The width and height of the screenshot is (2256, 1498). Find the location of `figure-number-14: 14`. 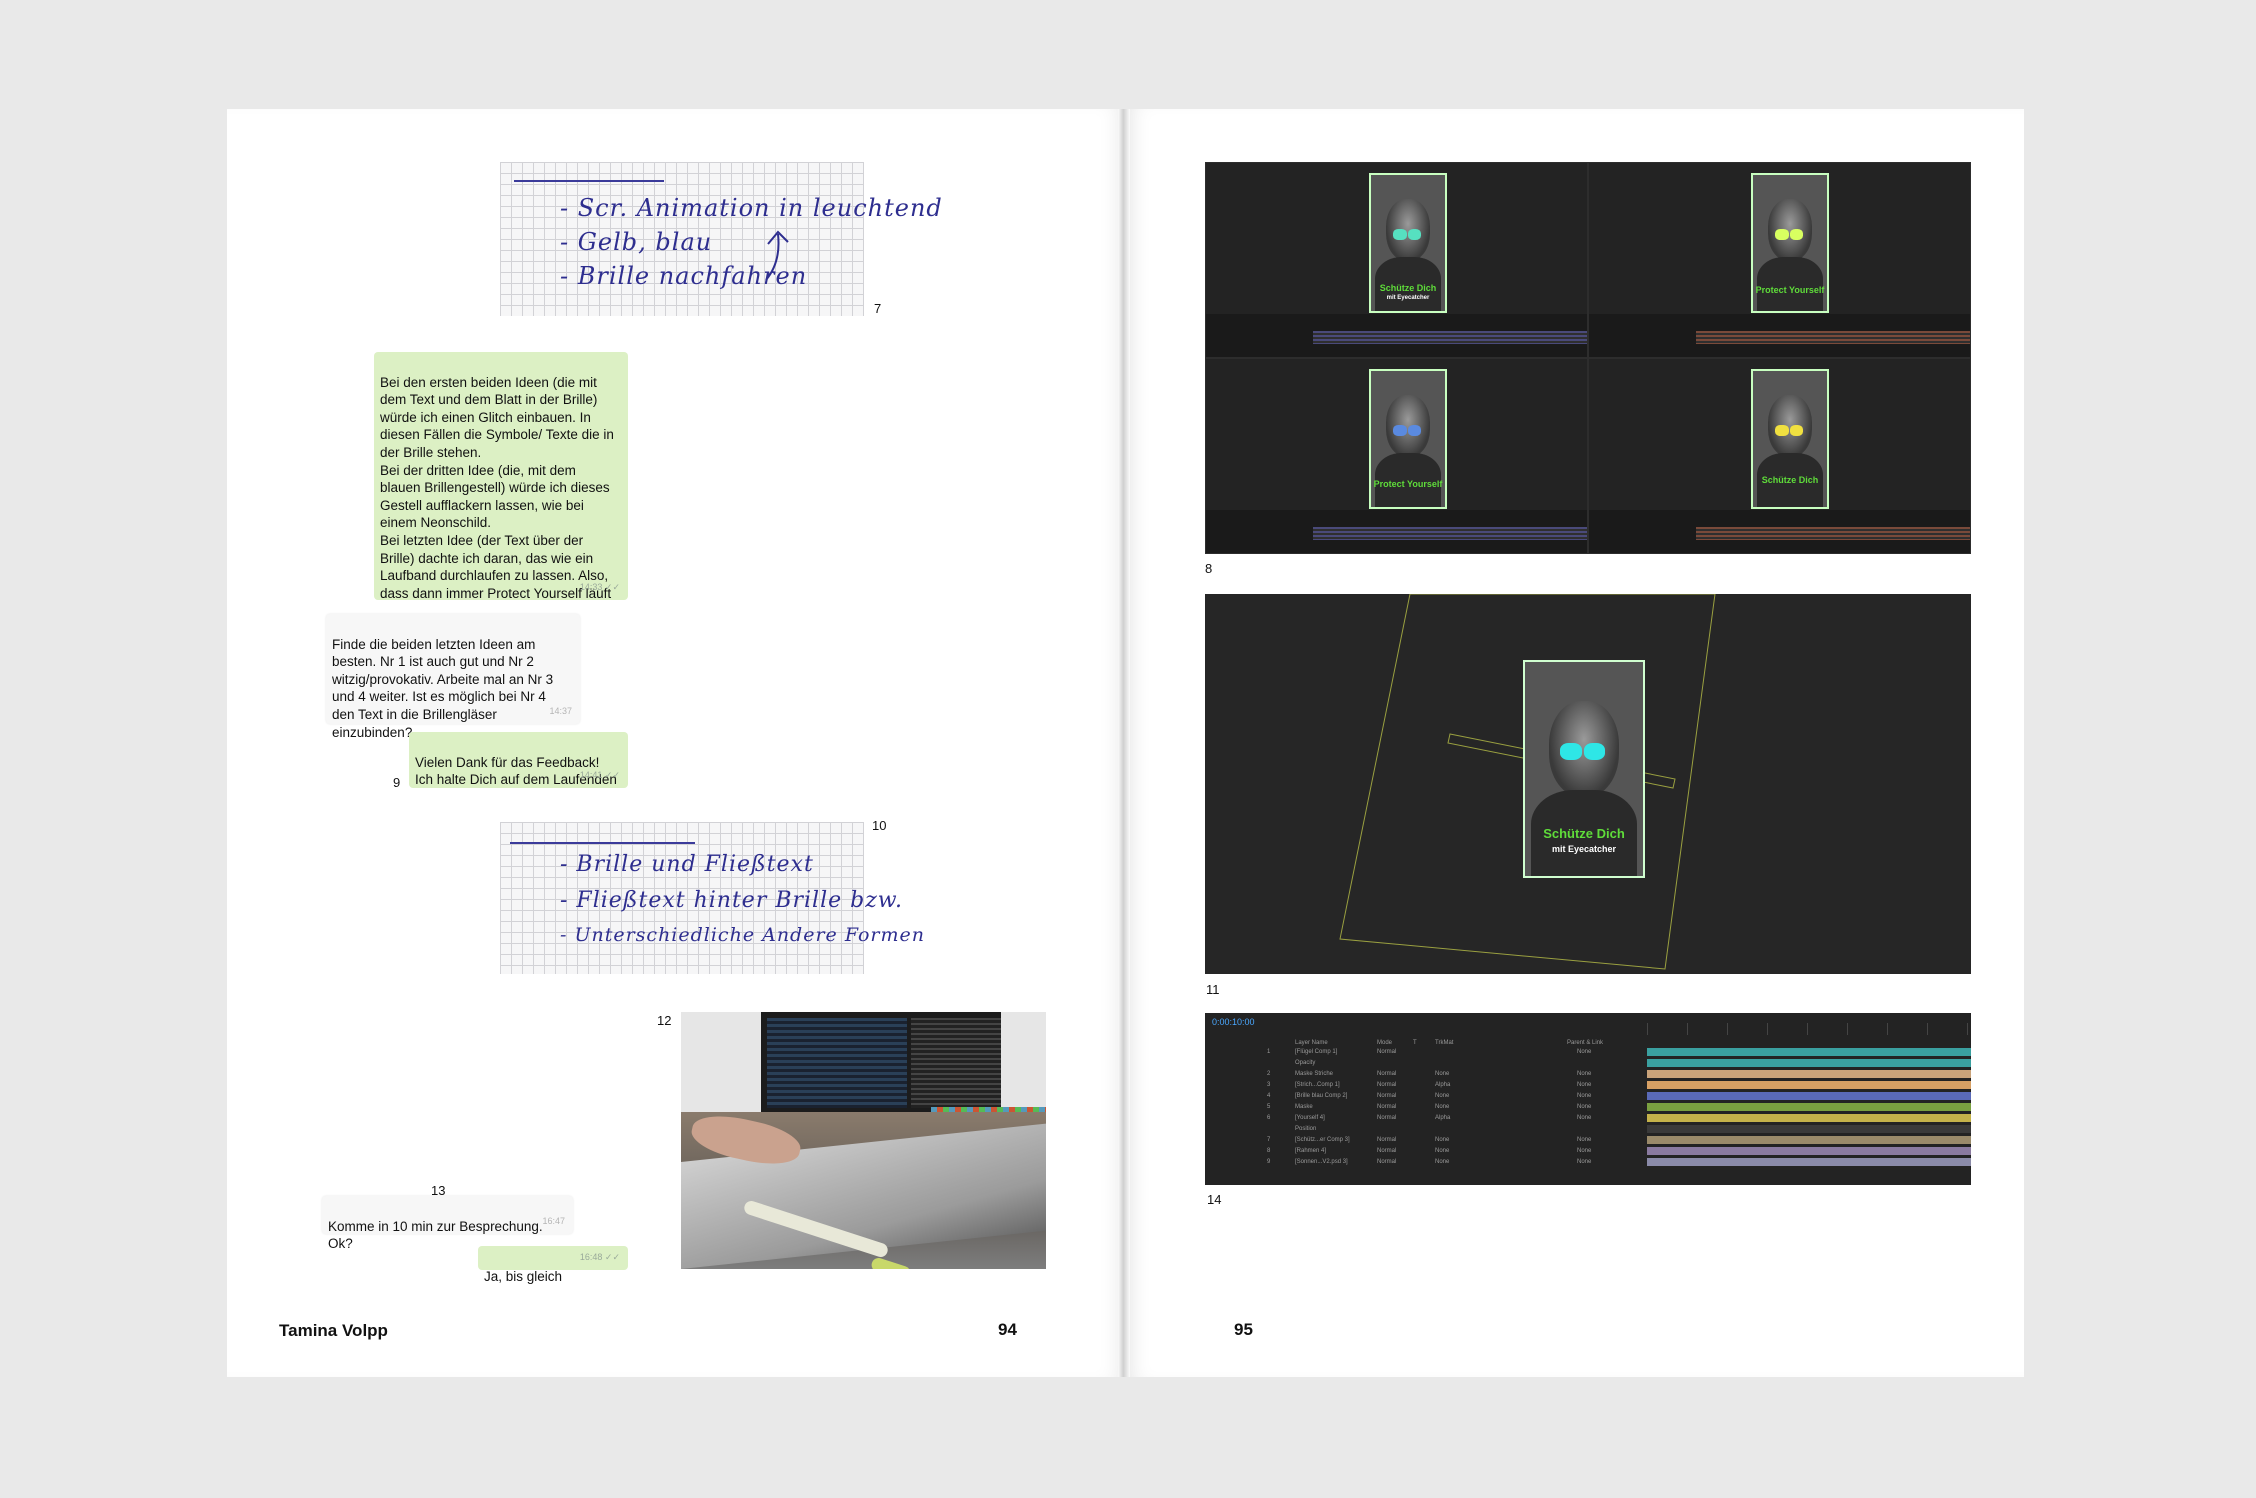

figure-number-14: 14 is located at coordinates (1214, 1199).